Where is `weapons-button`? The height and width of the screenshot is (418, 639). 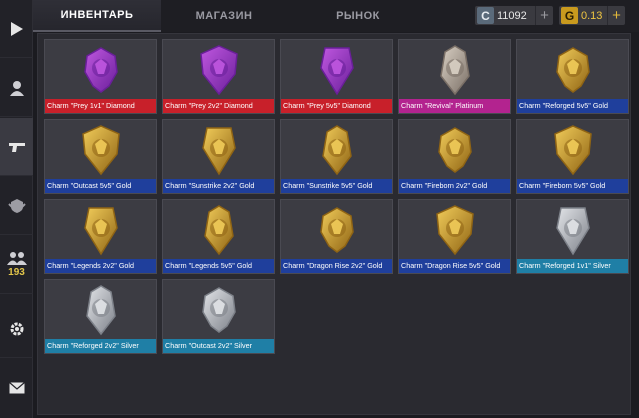
weapons-button is located at coordinates (16, 147).